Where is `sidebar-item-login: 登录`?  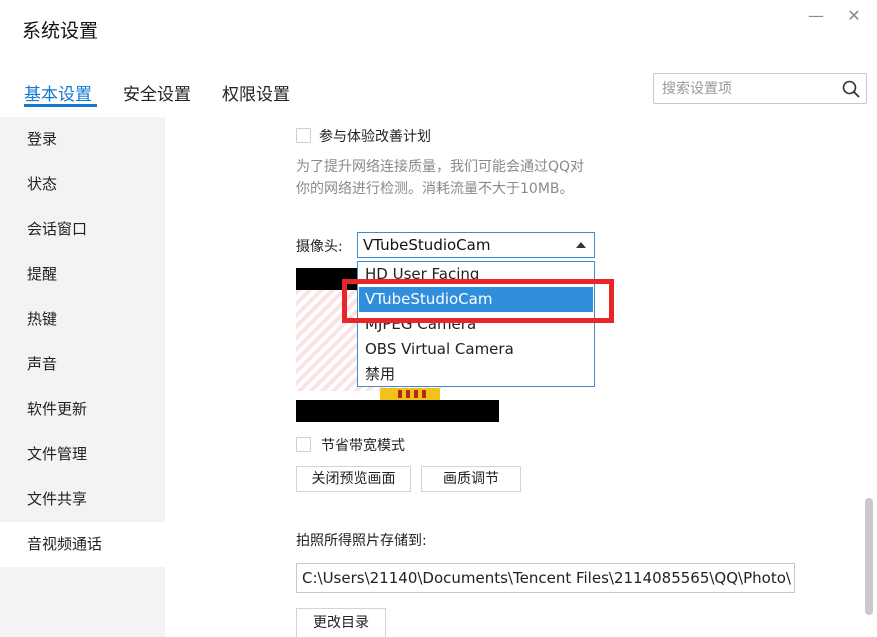
sidebar-item-login: 登录 is located at coordinates (82, 139).